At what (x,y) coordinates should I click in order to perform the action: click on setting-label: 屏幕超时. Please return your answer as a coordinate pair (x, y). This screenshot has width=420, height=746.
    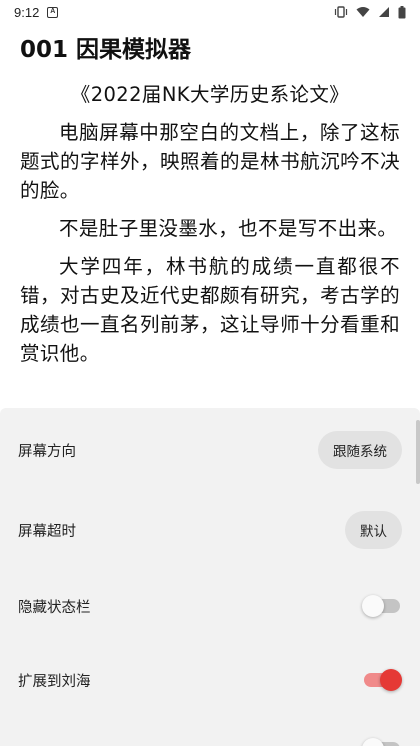
    Looking at the image, I should click on (47, 531).